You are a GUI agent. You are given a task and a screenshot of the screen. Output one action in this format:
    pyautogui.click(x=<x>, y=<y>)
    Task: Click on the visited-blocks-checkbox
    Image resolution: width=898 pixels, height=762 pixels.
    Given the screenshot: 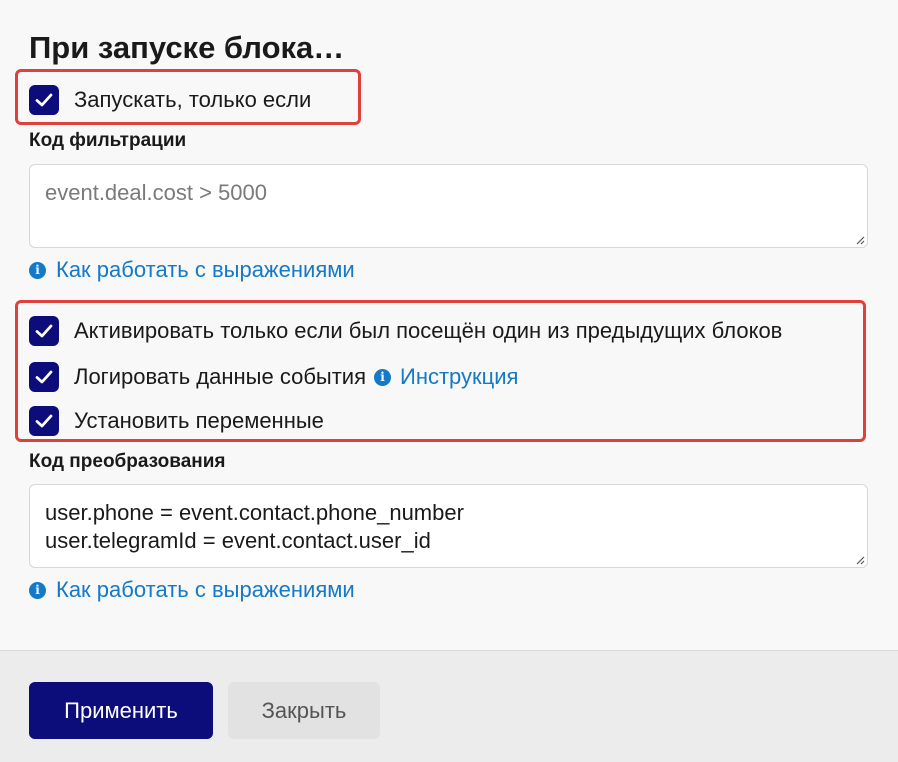 What is the action you would take?
    pyautogui.click(x=44, y=331)
    